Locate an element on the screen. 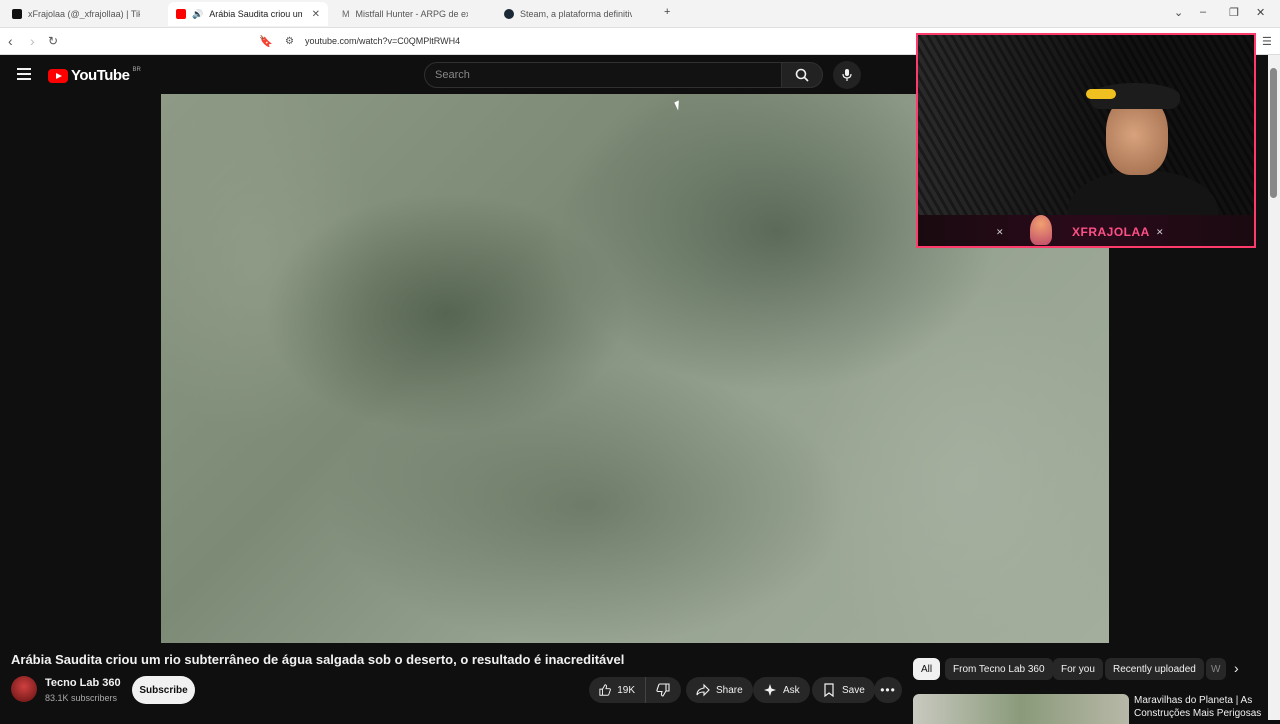 The height and width of the screenshot is (724, 1280). voice-search-button is located at coordinates (847, 75).